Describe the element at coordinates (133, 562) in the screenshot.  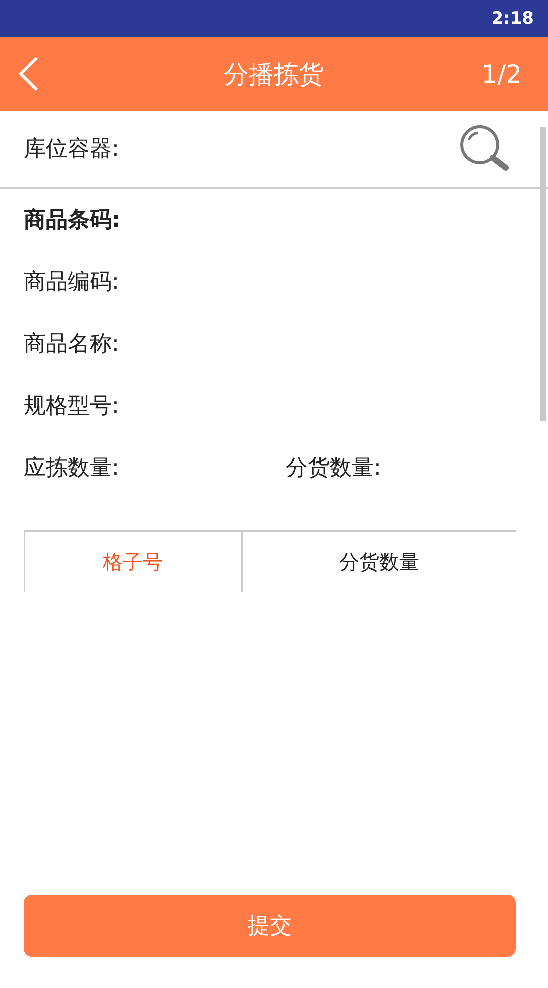
I see `column-header: 格子号` at that location.